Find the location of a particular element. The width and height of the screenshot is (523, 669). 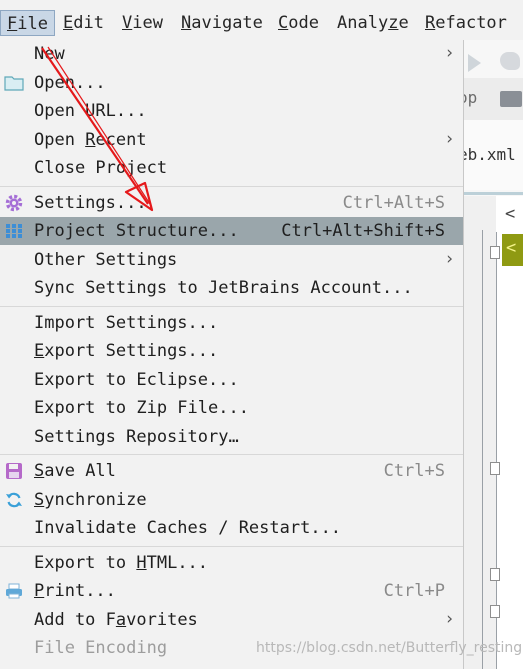

shortcut-label: Ctrl+S is located at coordinates (414, 471).